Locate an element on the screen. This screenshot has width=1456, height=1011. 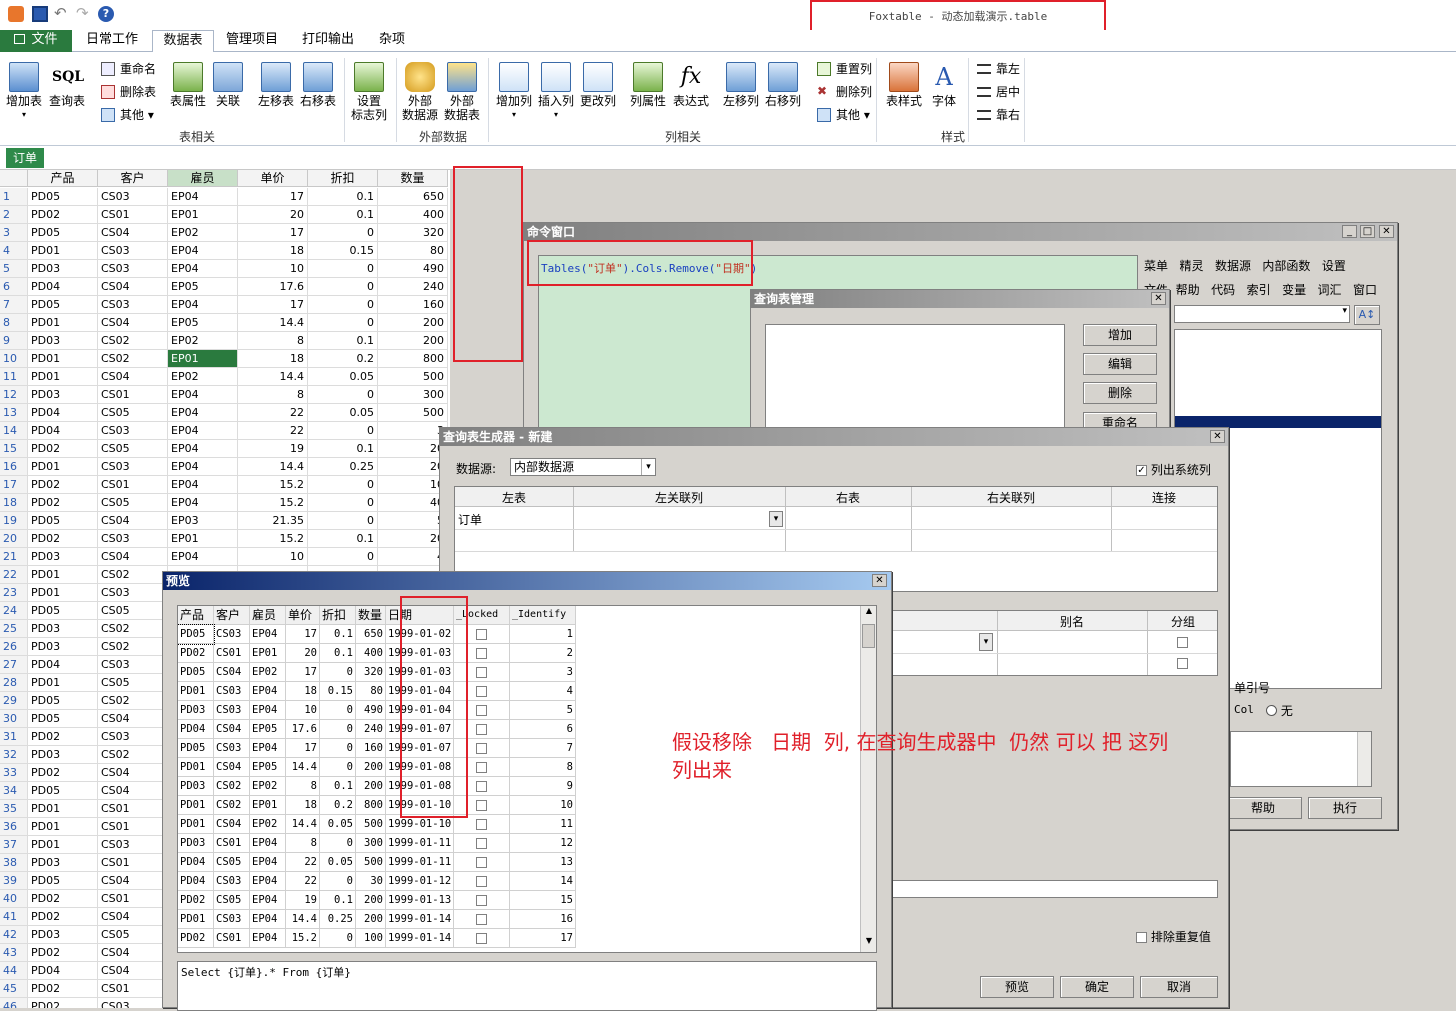
table-row: PD03 CS01 EP04 8 0 300 1999-01-11 12 is located at coordinates (377, 843).